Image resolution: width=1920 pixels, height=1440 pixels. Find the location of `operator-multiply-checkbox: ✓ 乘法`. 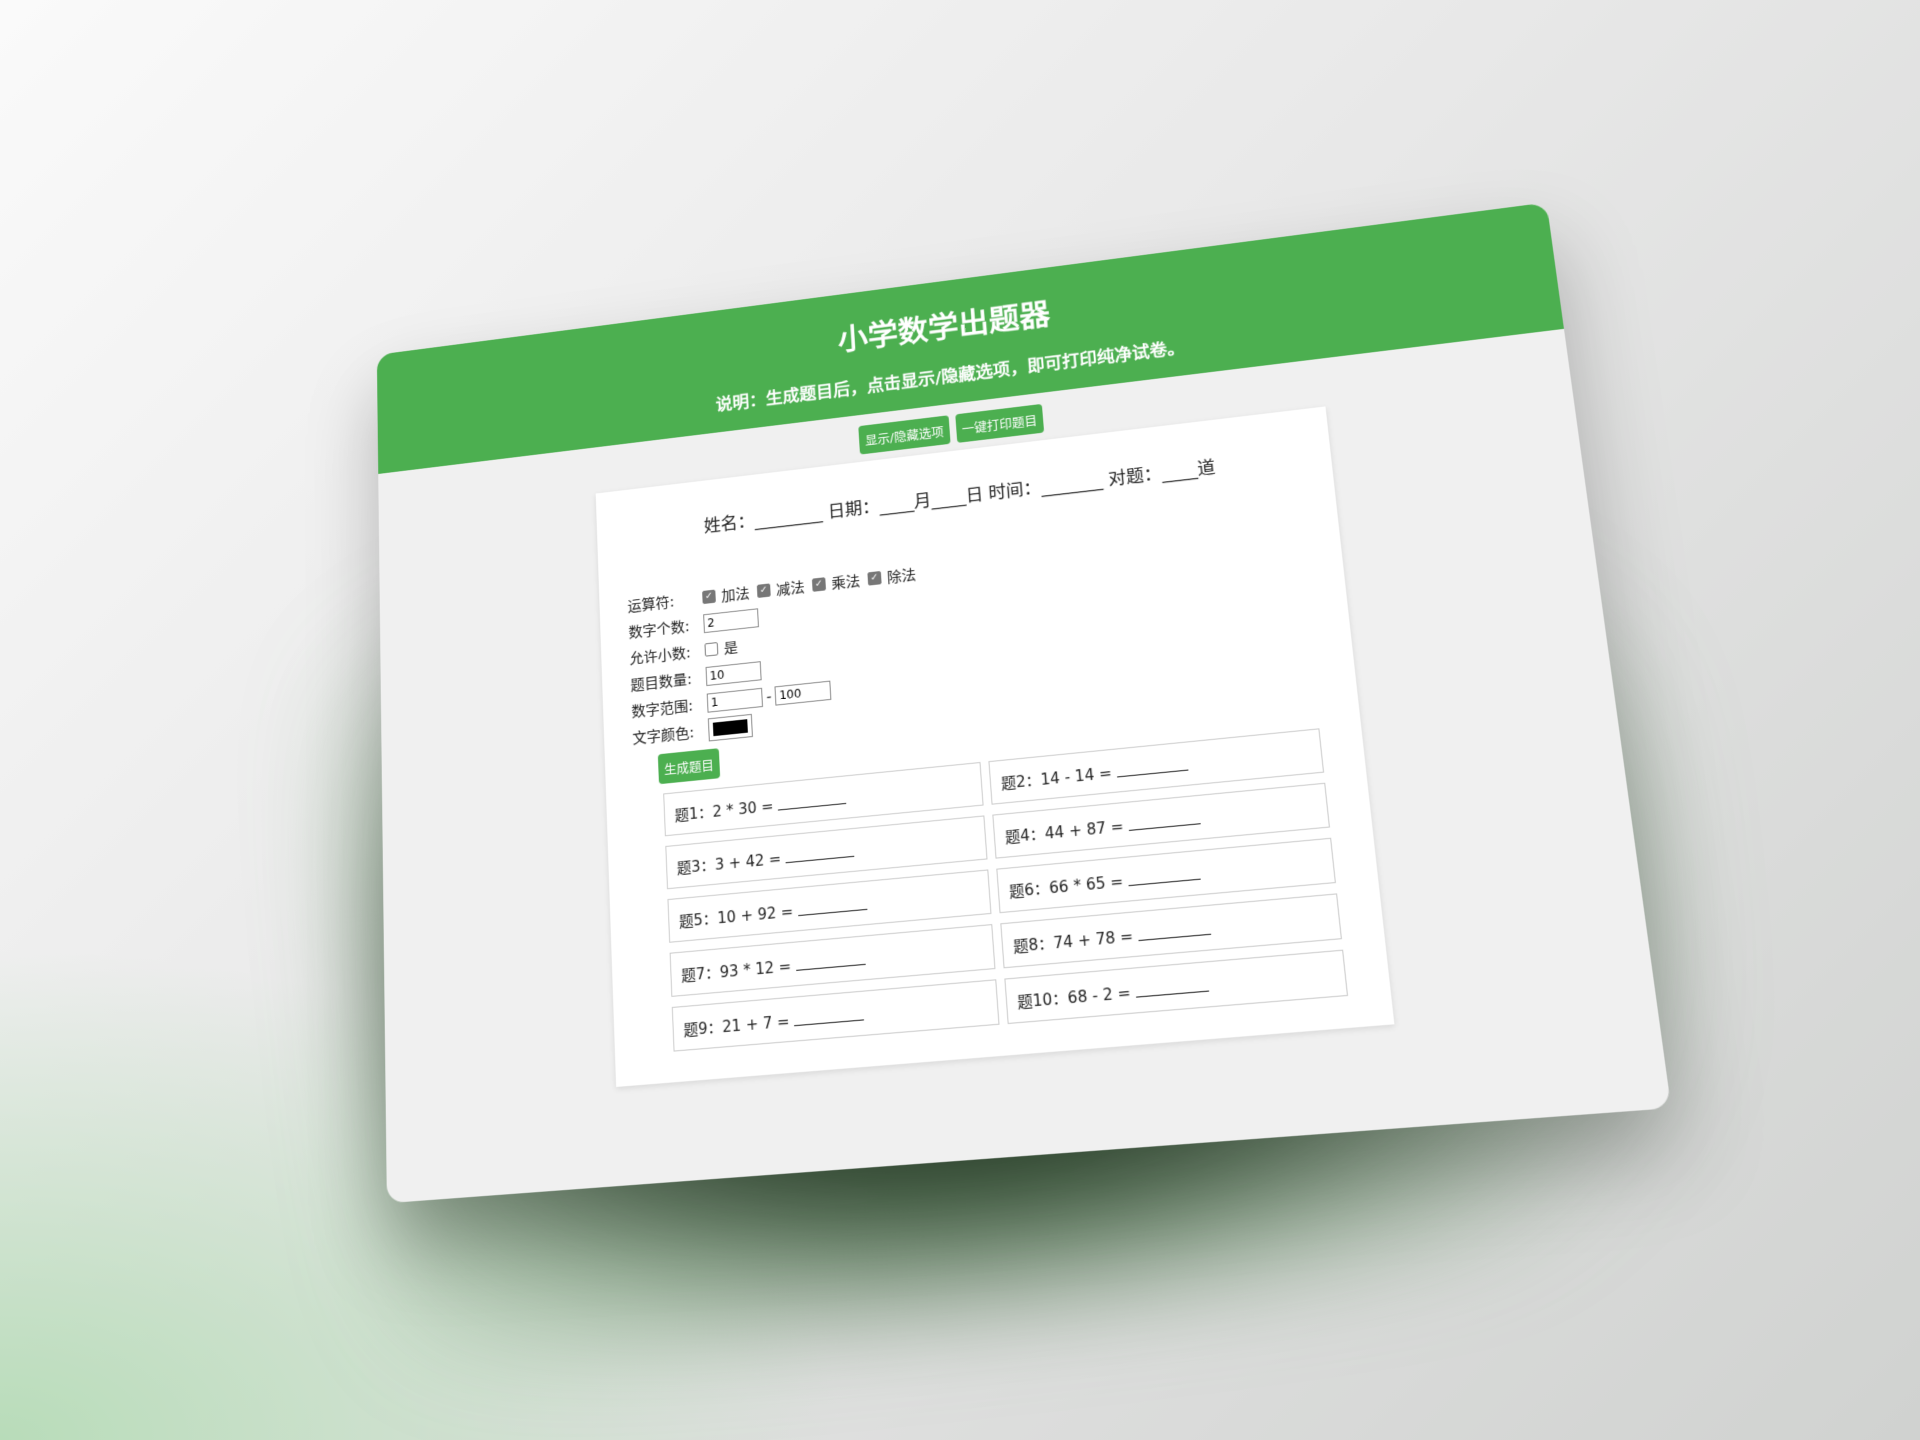

operator-multiply-checkbox: ✓ 乘法 is located at coordinates (836, 582).